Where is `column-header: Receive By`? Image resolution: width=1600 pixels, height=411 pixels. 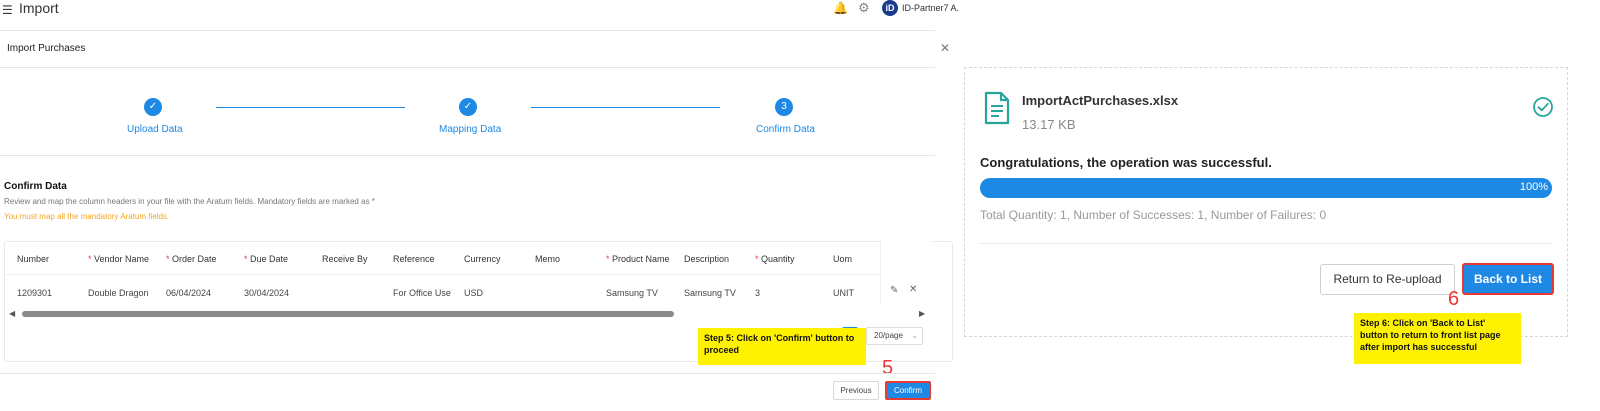
column-header: Receive By is located at coordinates (345, 259).